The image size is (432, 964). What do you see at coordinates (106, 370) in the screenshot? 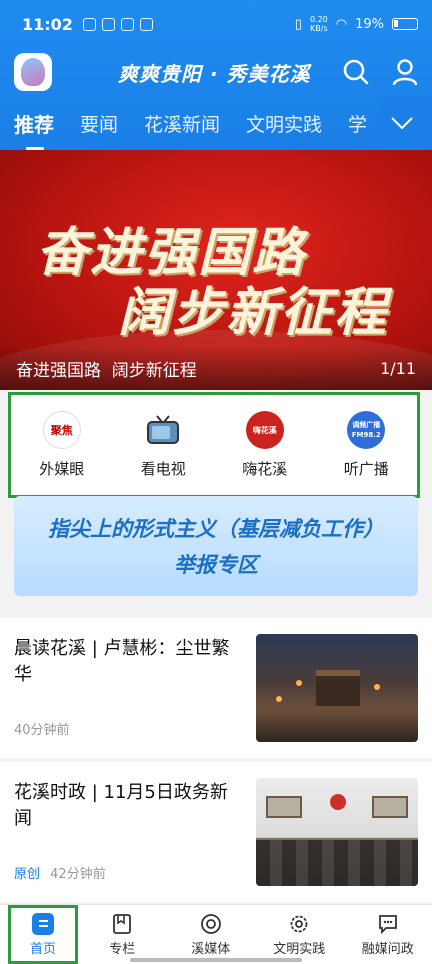
I see `banner-caption: 奋进强国路 阔步新征程` at bounding box center [106, 370].